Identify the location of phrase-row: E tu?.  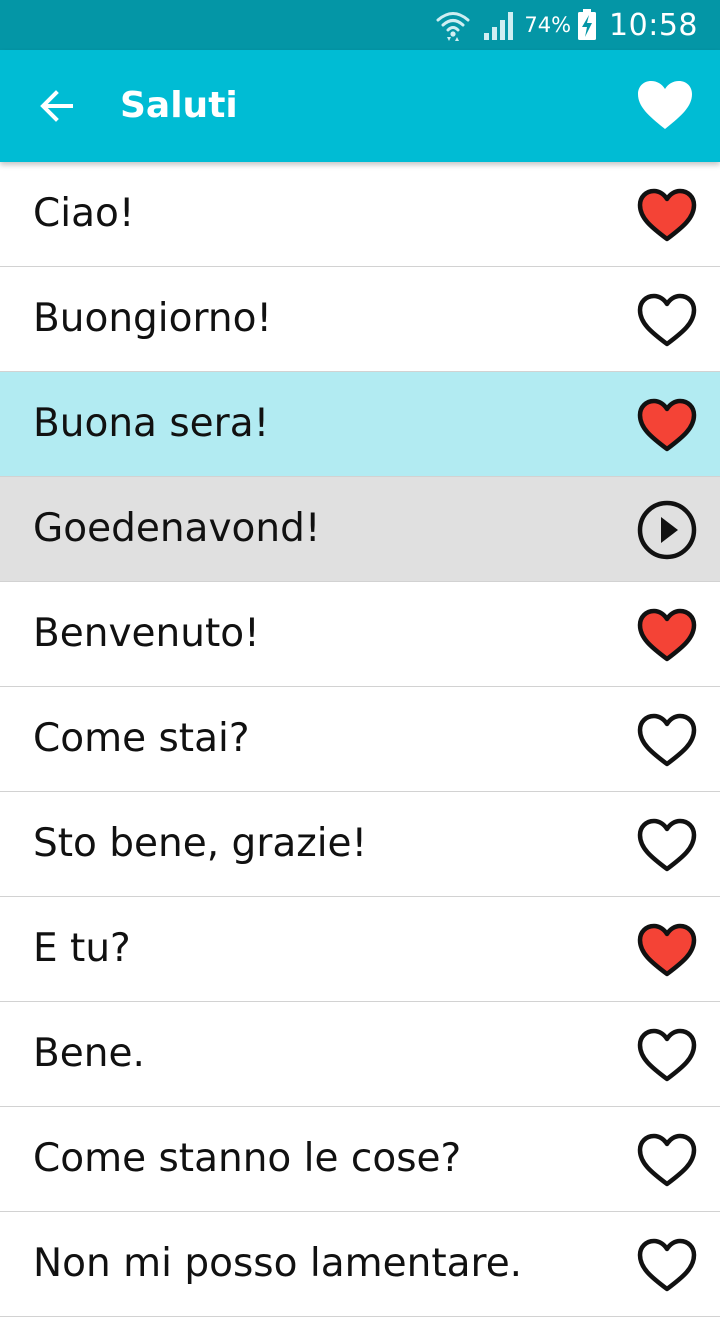
(360, 949).